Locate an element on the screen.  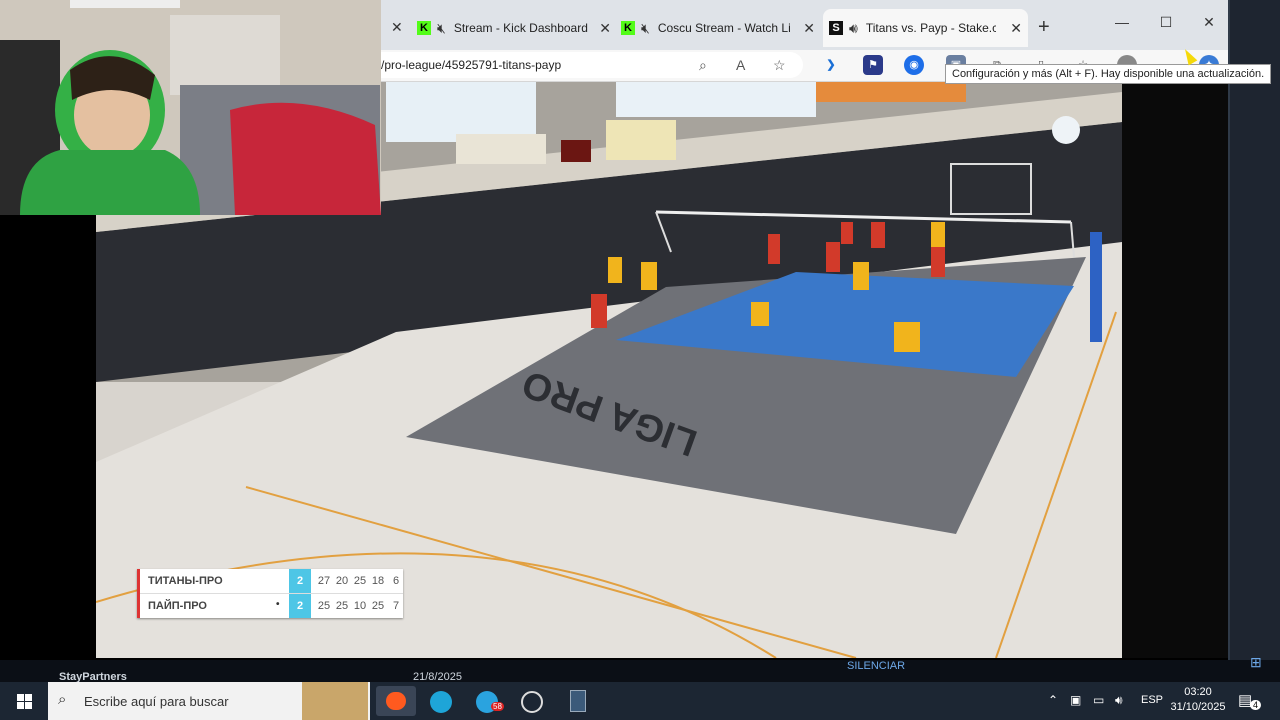
tab-label: Stream - Kick Dashboard is located at coordinates (520, 28).